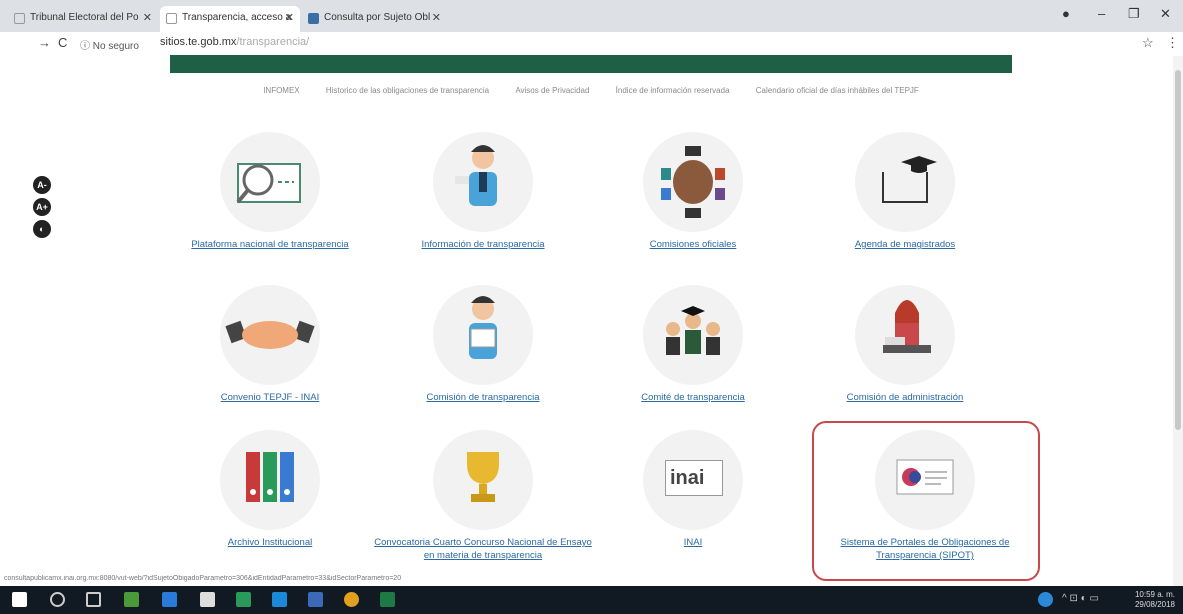  Describe the element at coordinates (279, 599) in the screenshot. I see `edge-icon` at that location.